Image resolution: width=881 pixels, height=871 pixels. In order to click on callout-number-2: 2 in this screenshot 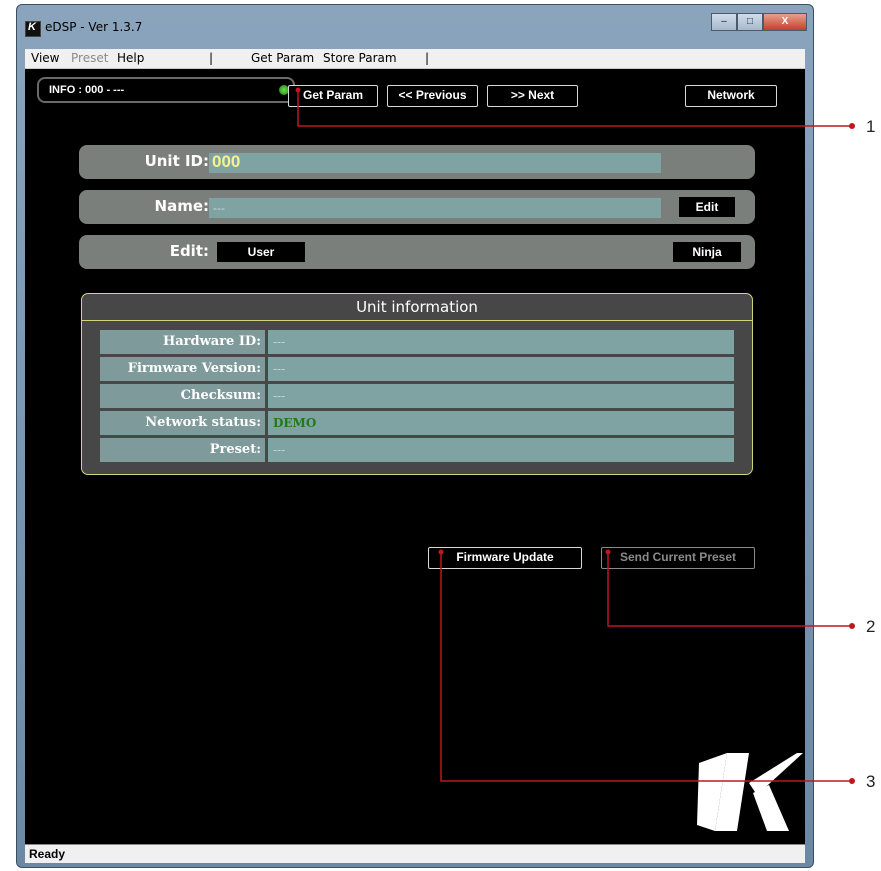, I will do `click(871, 626)`.